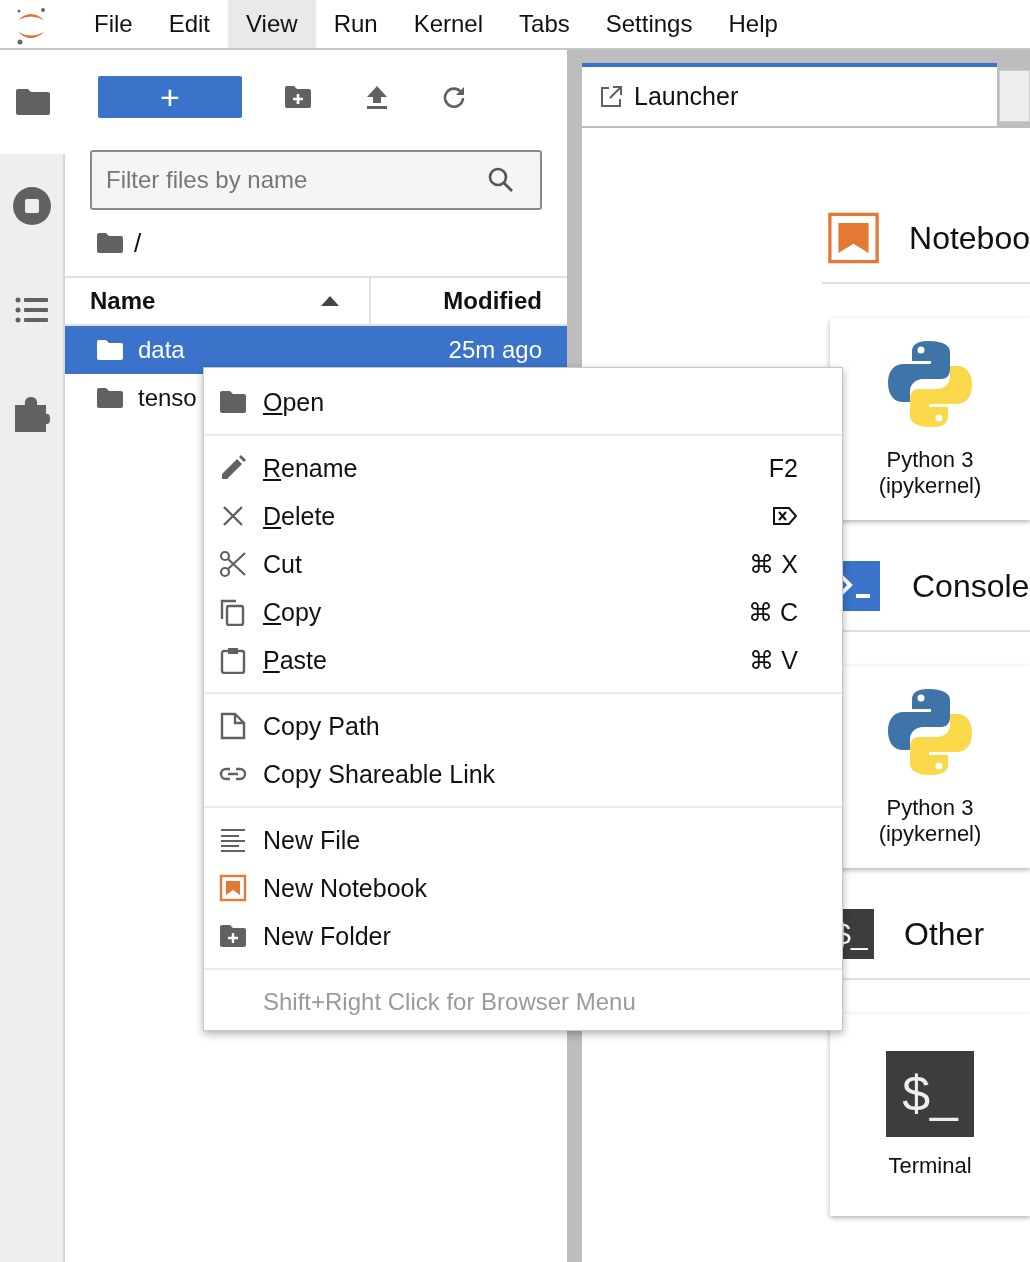 Image resolution: width=1030 pixels, height=1262 pixels. What do you see at coordinates (783, 468) in the screenshot?
I see `shortcut-label: F2` at bounding box center [783, 468].